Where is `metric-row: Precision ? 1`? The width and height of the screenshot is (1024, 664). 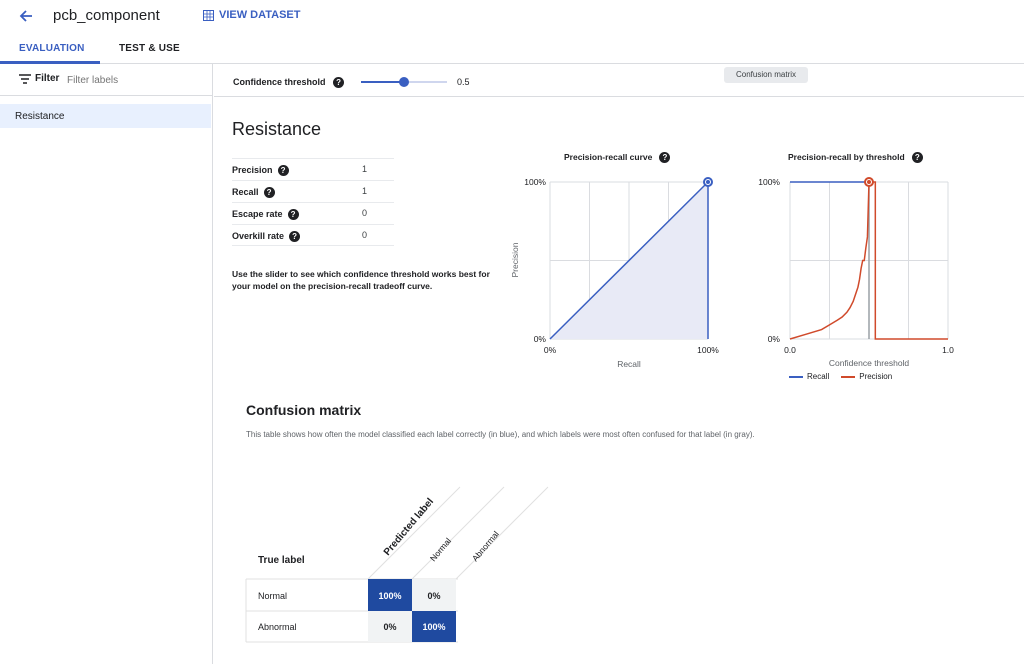 metric-row: Precision ? 1 is located at coordinates (313, 169).